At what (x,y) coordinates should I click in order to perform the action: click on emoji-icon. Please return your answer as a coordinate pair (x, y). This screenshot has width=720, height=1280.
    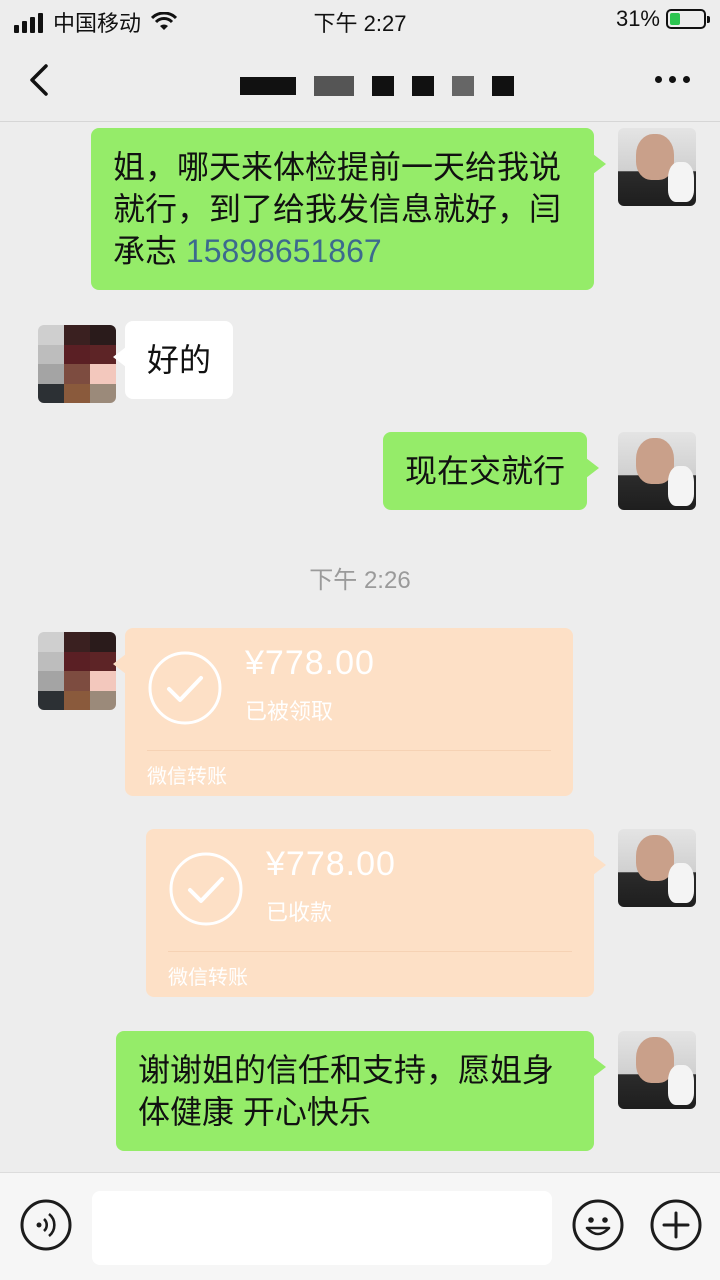
    Looking at the image, I should click on (598, 1225).